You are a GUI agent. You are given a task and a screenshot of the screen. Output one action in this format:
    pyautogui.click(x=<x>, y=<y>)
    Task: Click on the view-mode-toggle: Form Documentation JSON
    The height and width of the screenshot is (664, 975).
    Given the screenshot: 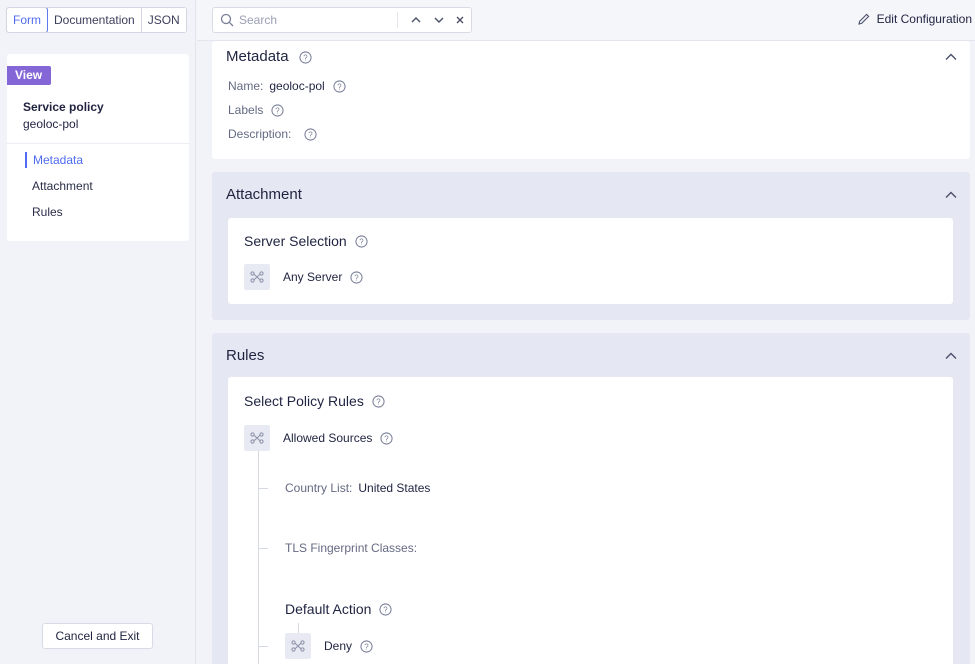 What is the action you would take?
    pyautogui.click(x=96, y=20)
    